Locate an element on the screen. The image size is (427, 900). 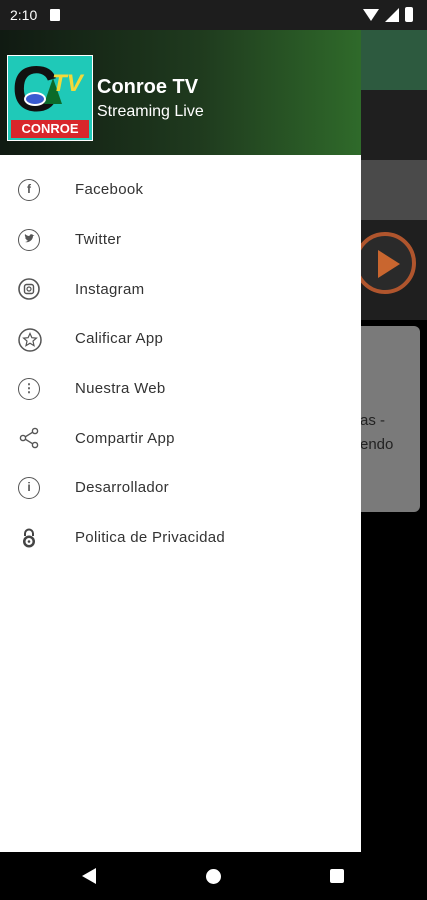
app-logo: C TV CONROE is located at coordinates (50, 98).